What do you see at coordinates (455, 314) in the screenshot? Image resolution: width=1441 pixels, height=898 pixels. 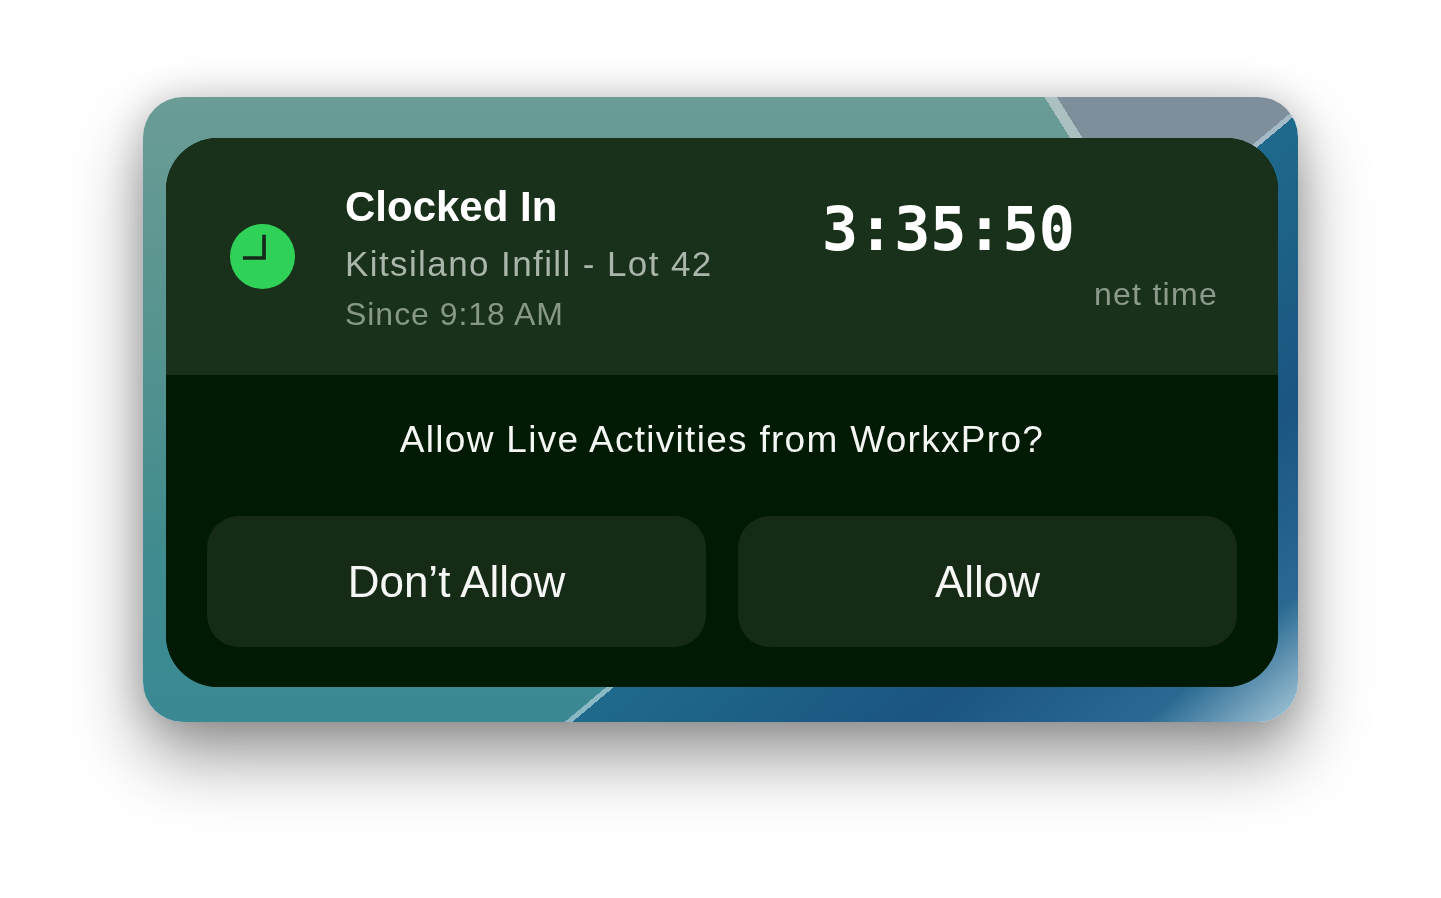 I see `start-time: Since 9:18 AM` at bounding box center [455, 314].